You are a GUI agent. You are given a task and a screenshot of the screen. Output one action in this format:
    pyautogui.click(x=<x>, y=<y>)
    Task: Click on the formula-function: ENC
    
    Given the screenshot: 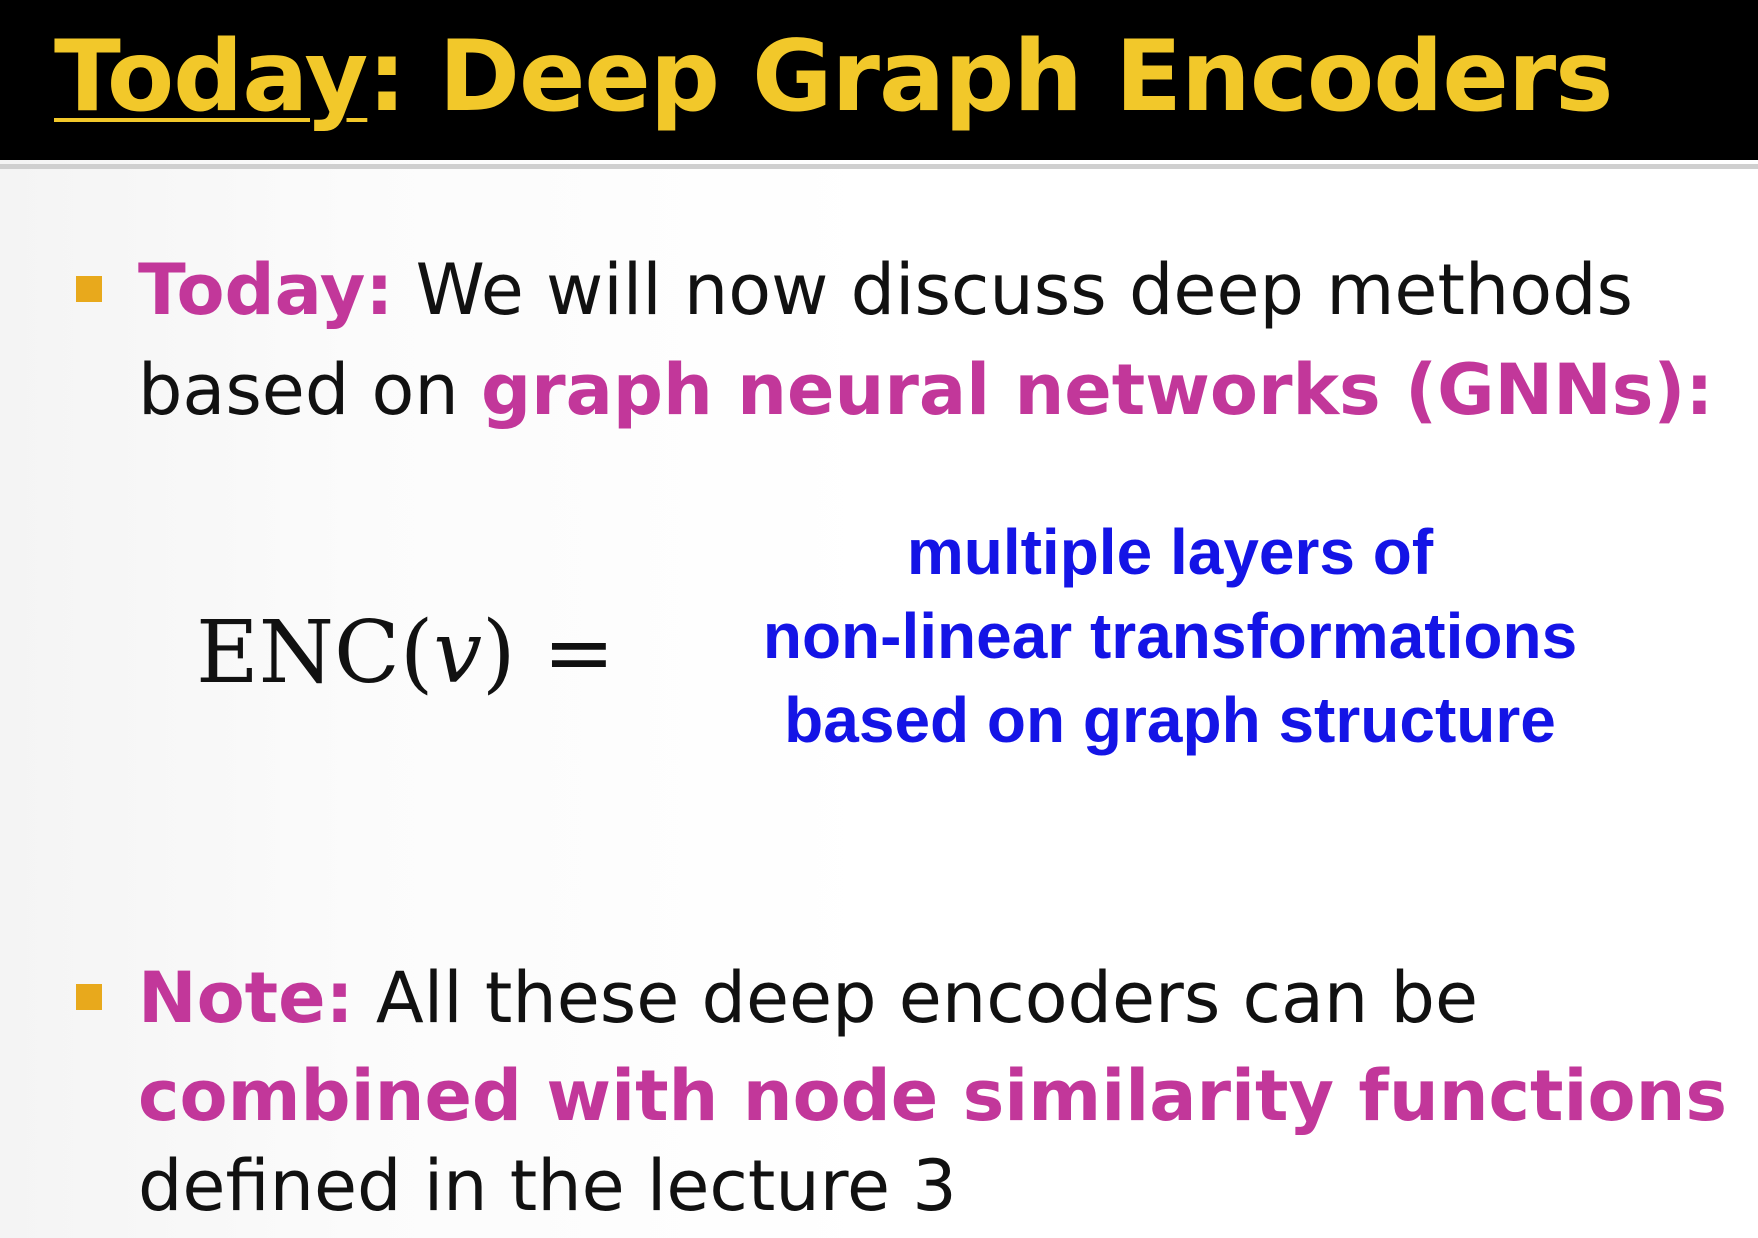 What is the action you would take?
    pyautogui.click(x=298, y=653)
    